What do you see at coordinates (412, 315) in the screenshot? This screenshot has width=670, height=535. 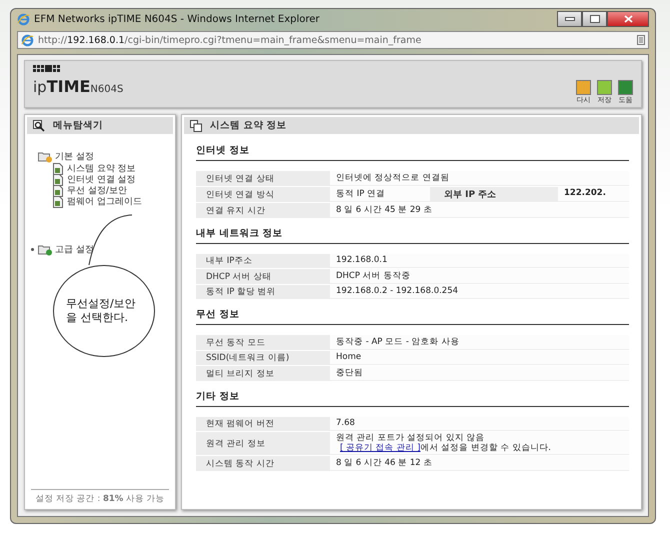 I see `section-title: 무선 정보` at bounding box center [412, 315].